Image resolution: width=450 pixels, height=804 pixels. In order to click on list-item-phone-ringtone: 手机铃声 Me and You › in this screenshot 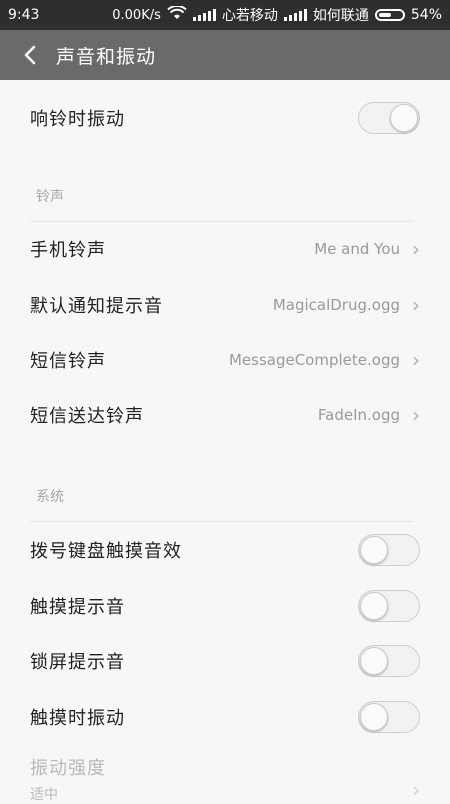, I will do `click(225, 249)`.